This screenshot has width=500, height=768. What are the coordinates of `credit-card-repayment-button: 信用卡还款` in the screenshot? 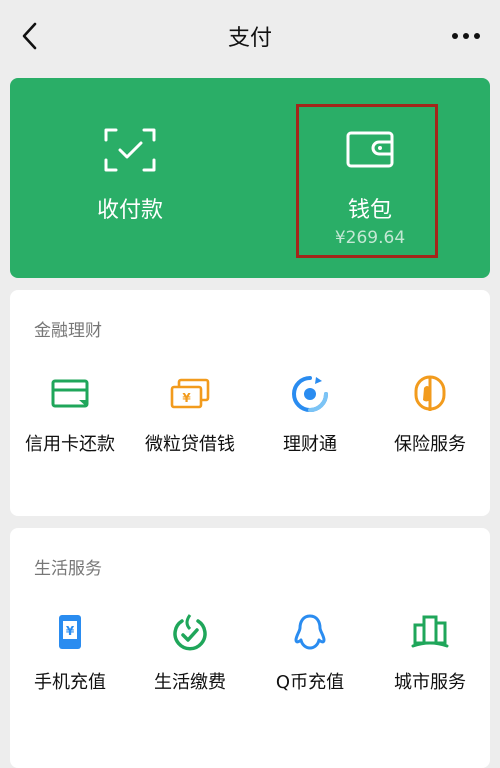 It's located at (70, 422).